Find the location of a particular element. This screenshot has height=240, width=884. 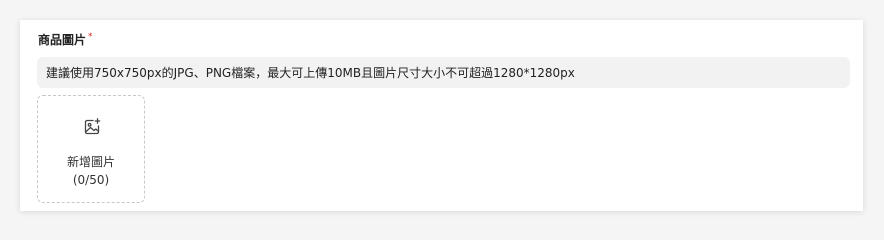

add-image-label: 新增圖片 is located at coordinates (90, 162).